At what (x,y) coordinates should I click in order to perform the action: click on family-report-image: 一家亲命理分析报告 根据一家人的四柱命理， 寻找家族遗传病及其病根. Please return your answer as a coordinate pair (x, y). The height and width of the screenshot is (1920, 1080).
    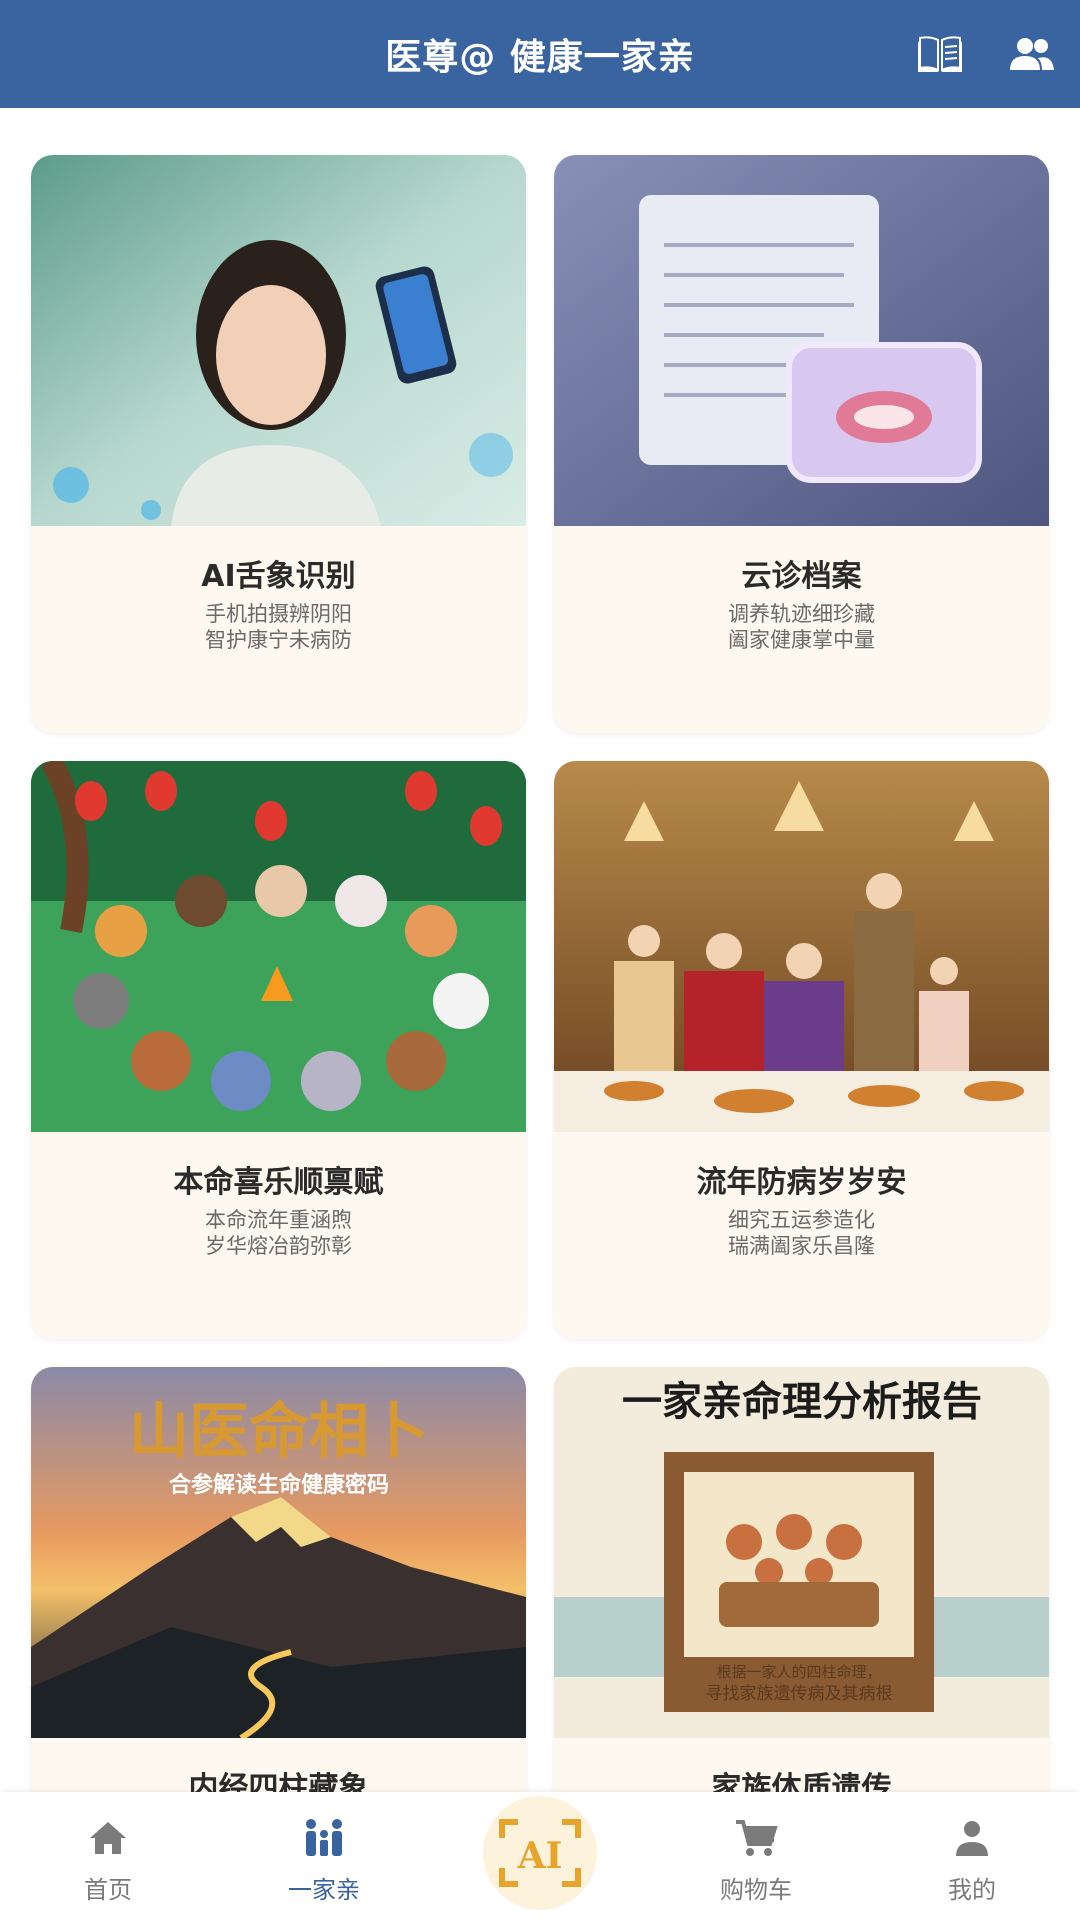
    Looking at the image, I should click on (801, 1552).